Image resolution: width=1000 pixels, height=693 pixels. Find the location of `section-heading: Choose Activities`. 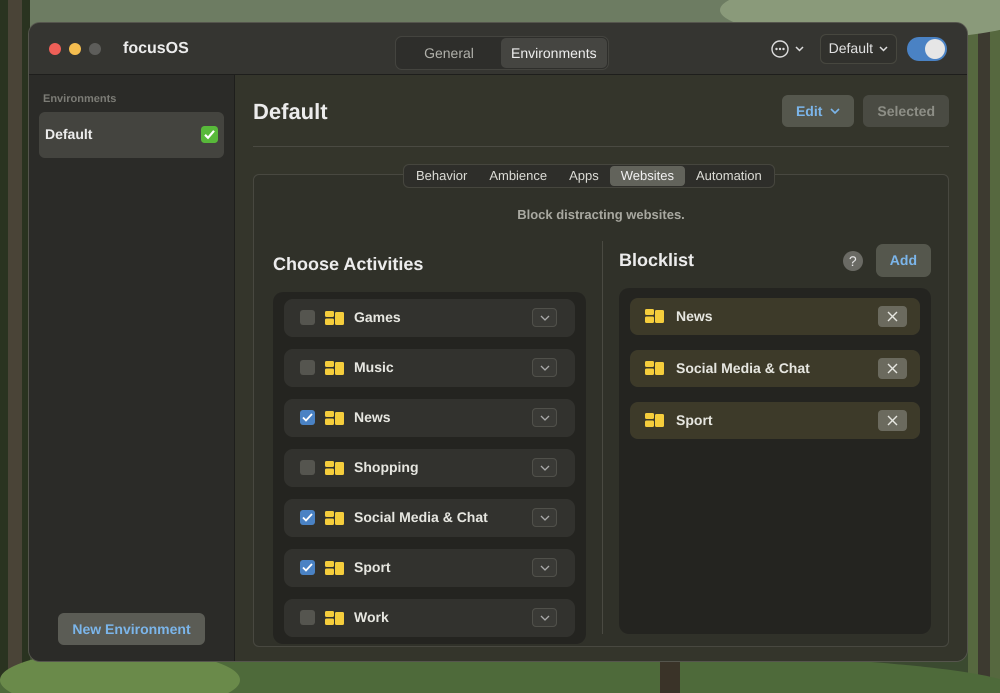

section-heading: Choose Activities is located at coordinates (348, 264).